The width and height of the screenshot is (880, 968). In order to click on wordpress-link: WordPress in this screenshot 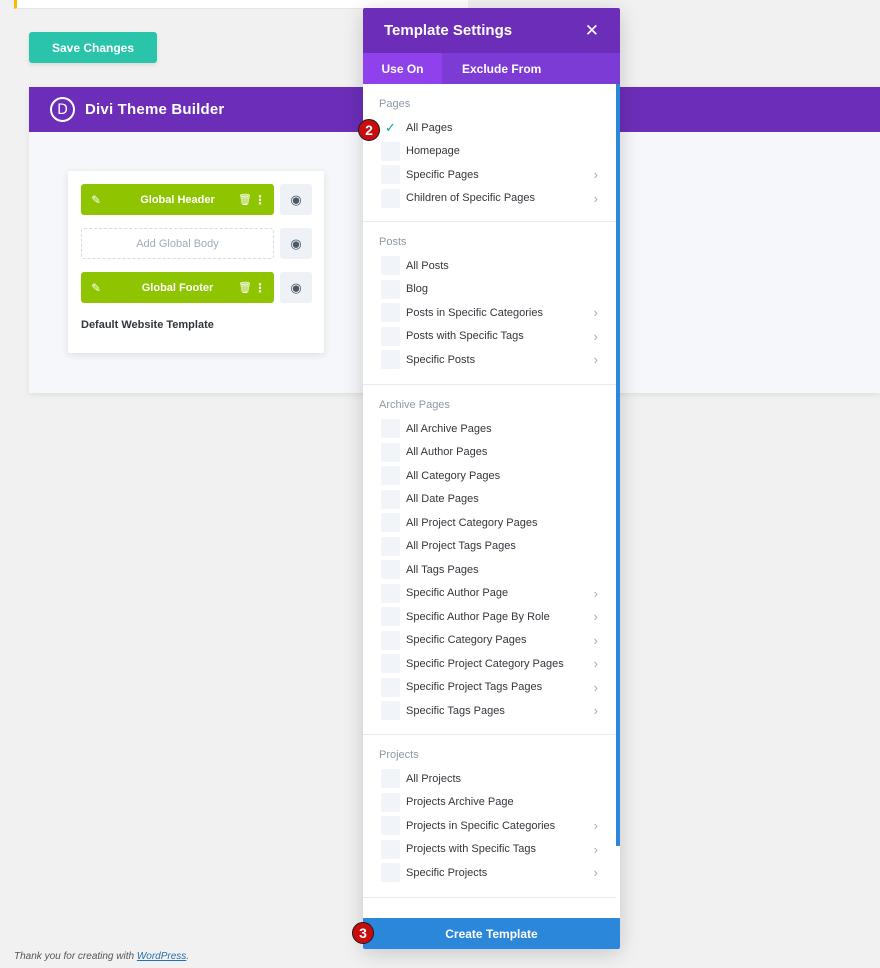, I will do `click(161, 956)`.